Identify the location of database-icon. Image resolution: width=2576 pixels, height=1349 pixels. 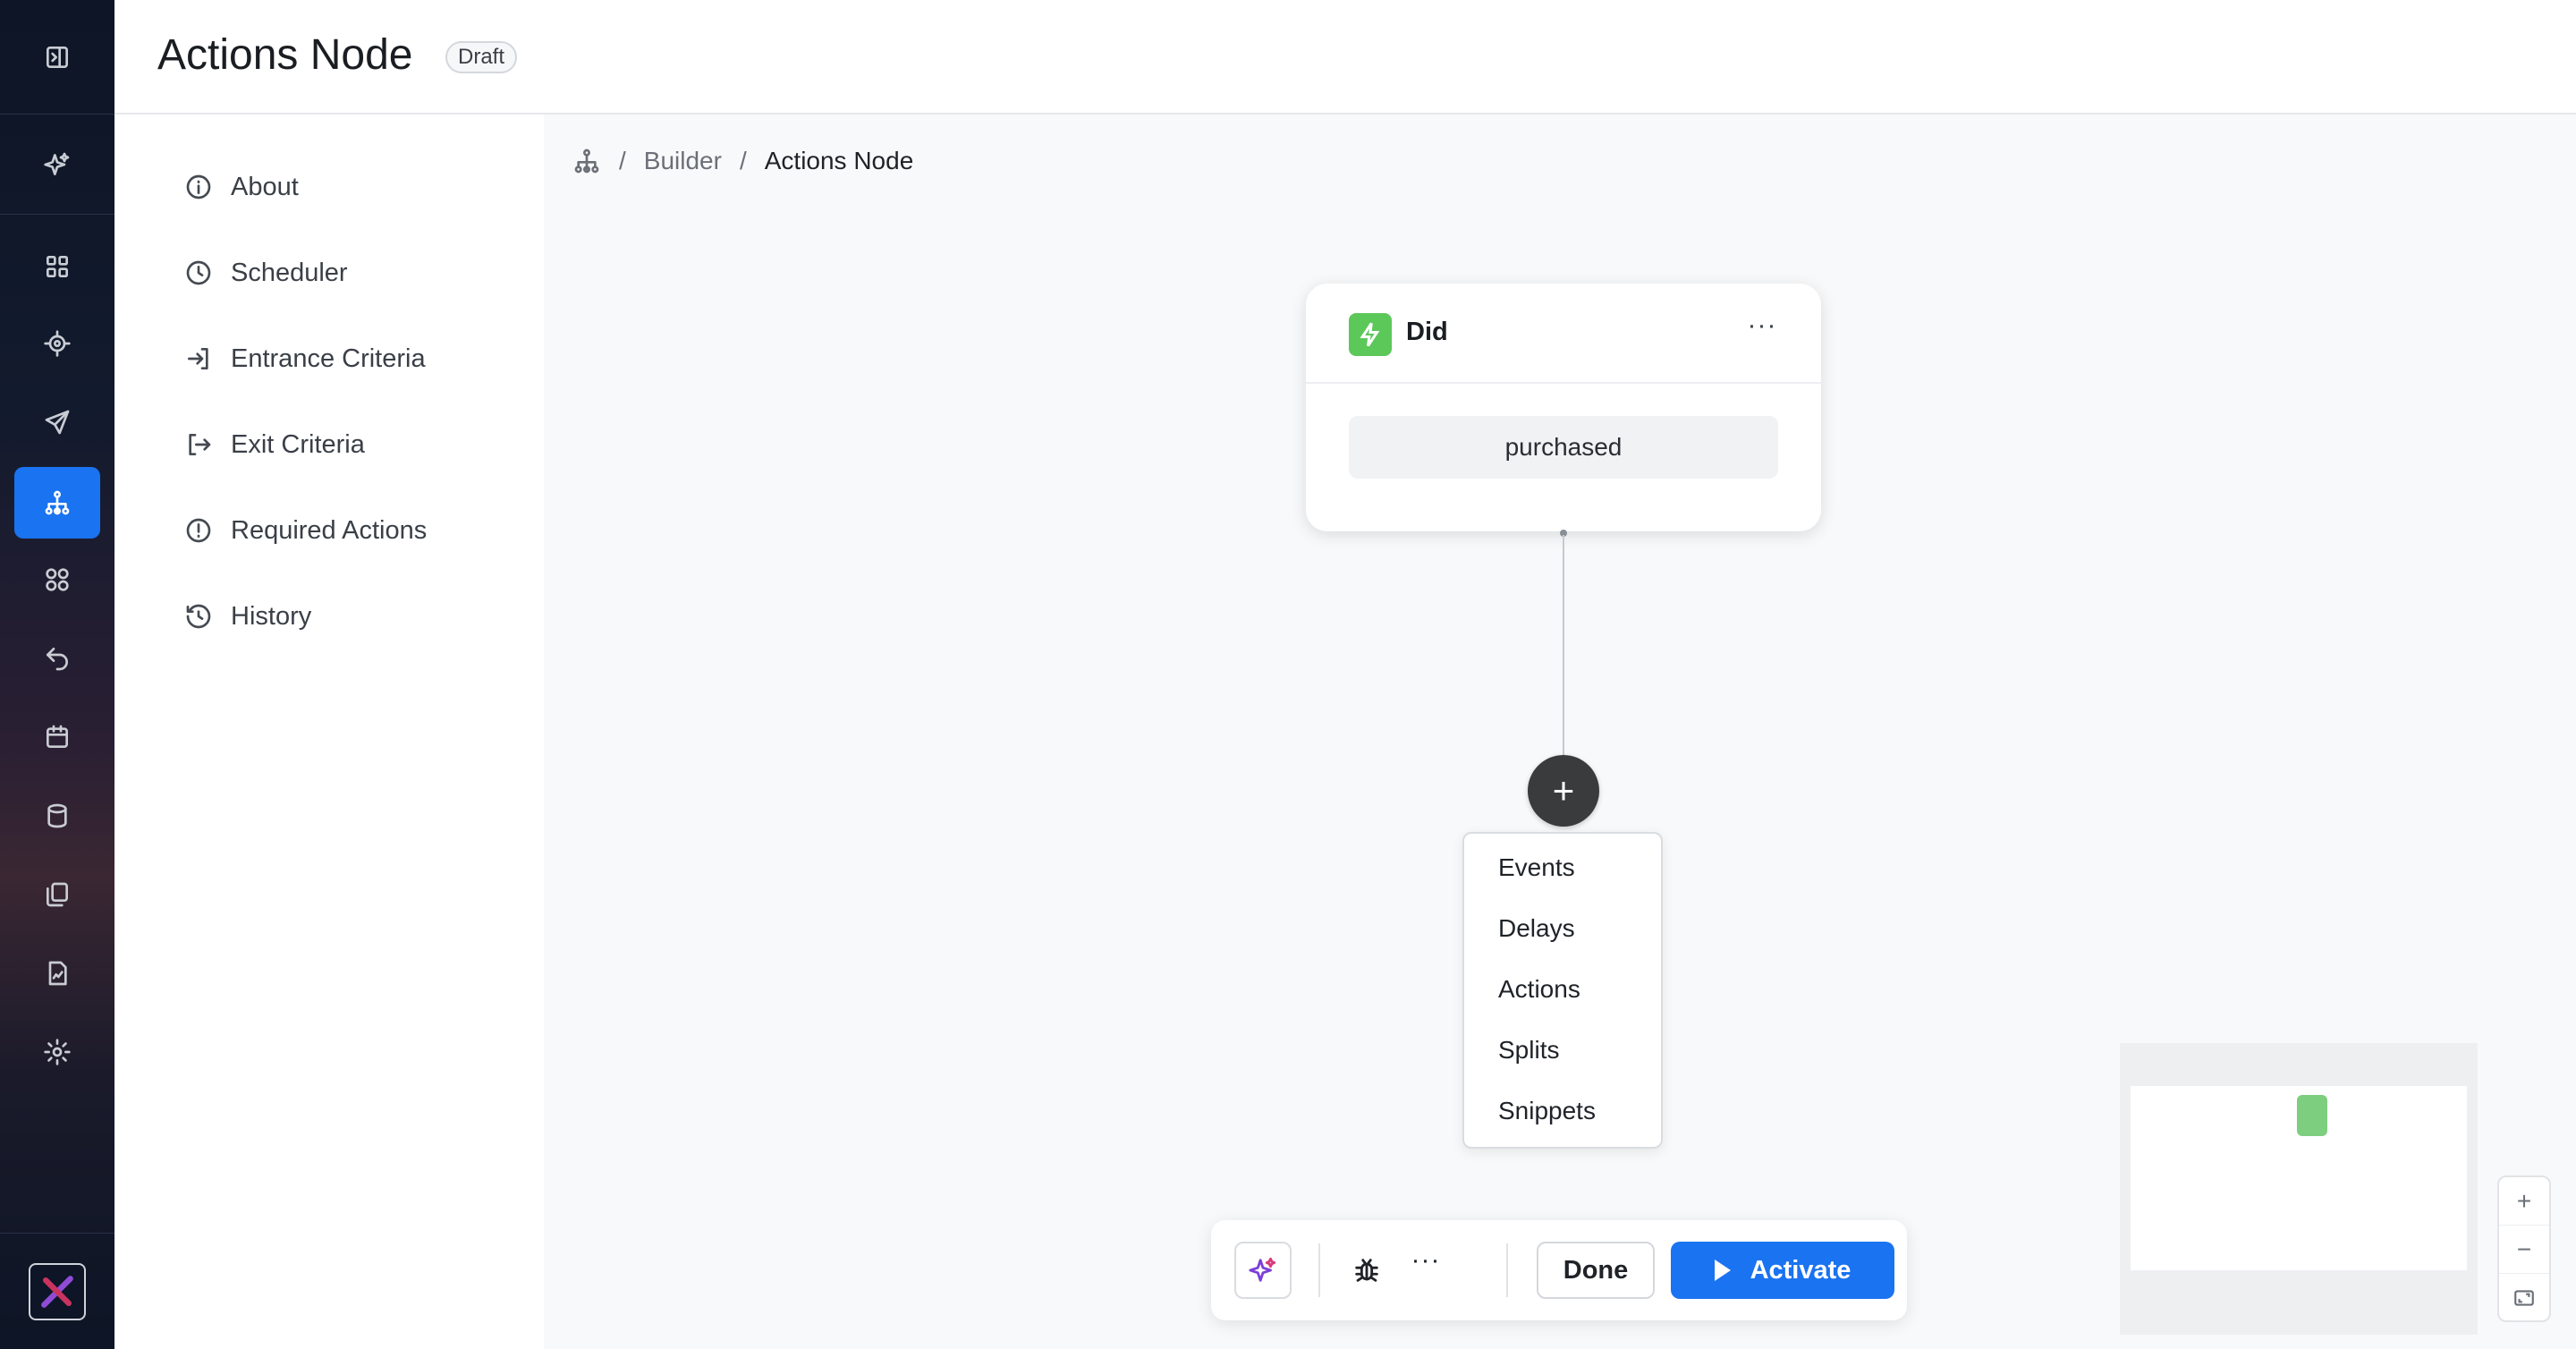
(57, 815).